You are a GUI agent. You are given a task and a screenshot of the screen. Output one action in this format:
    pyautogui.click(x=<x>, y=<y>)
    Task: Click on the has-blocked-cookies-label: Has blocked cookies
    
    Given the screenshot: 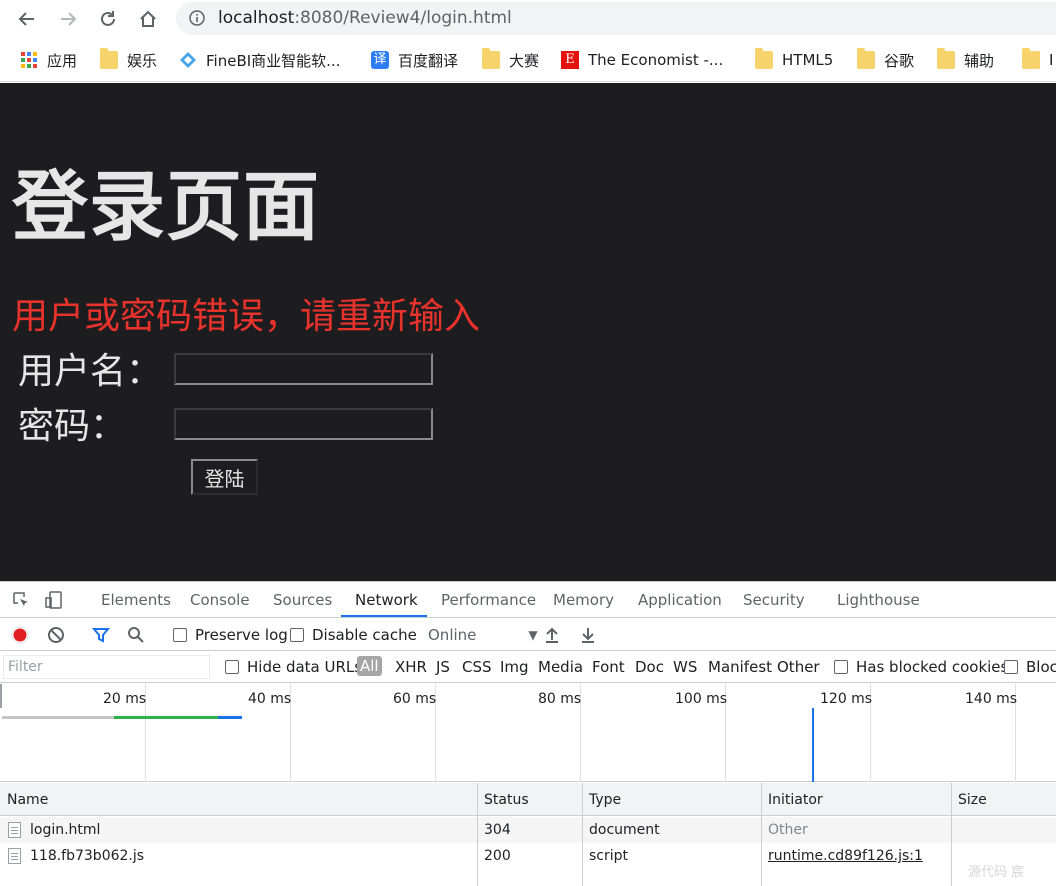 What is the action you would take?
    pyautogui.click(x=932, y=667)
    